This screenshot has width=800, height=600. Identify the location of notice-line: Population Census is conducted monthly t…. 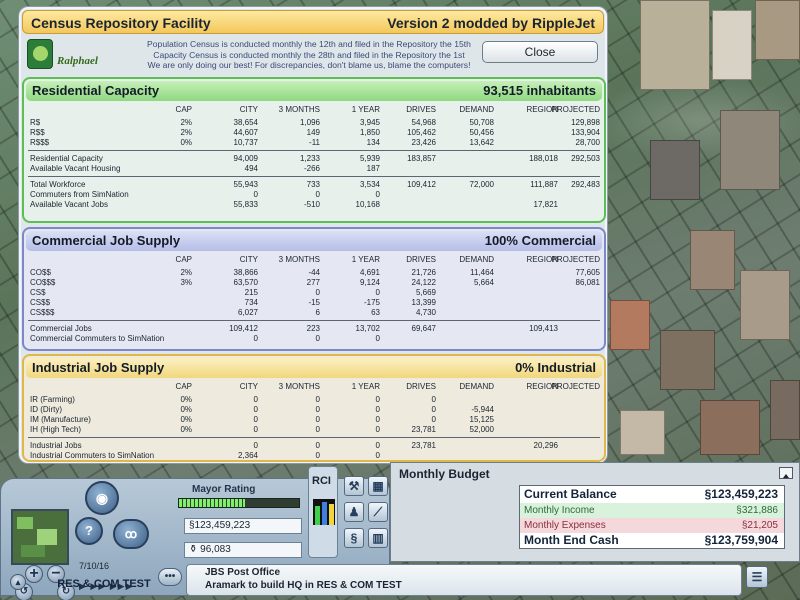
(309, 44).